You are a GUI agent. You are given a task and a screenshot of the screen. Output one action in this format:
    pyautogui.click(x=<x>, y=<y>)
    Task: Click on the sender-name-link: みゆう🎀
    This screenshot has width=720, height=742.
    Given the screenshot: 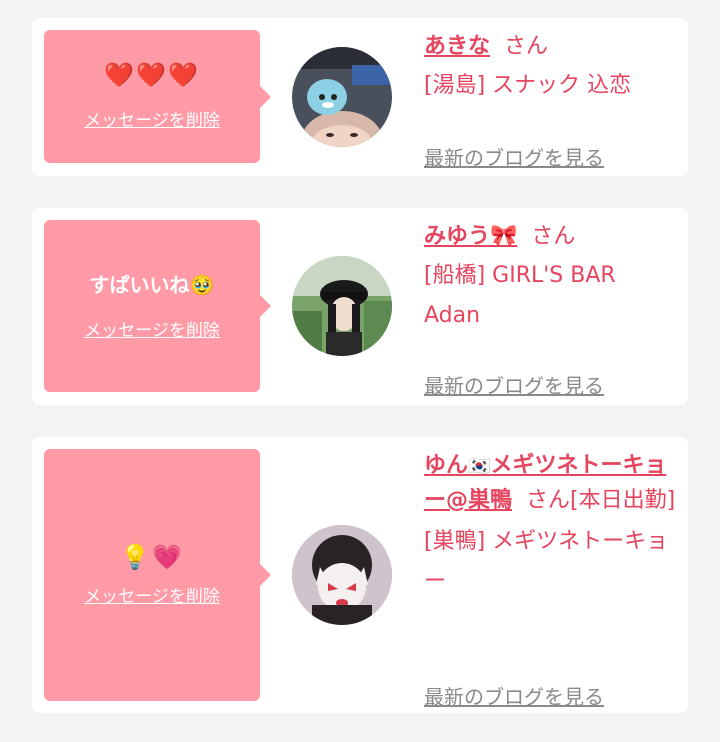 What is the action you would take?
    pyautogui.click(x=470, y=236)
    